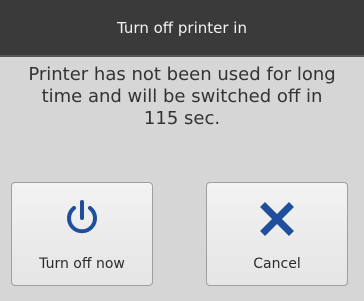  What do you see at coordinates (182, 74) in the screenshot?
I see `message-line-1: Printer has not been used for long` at bounding box center [182, 74].